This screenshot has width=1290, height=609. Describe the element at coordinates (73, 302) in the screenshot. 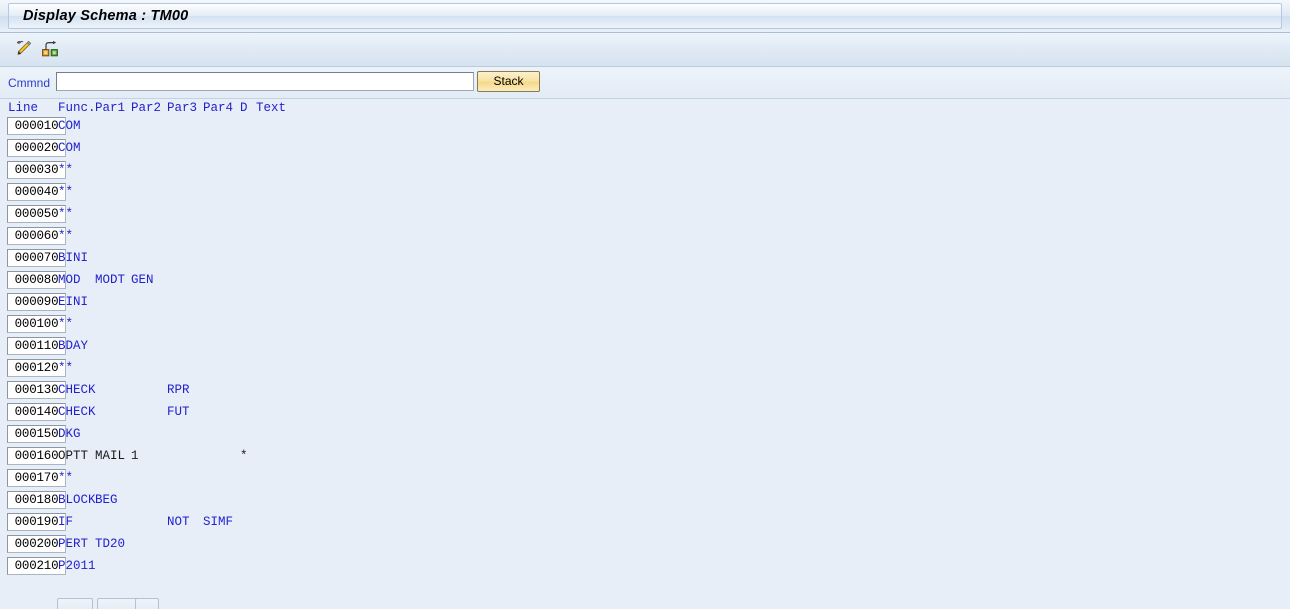

I see `cell-func: EINI` at that location.